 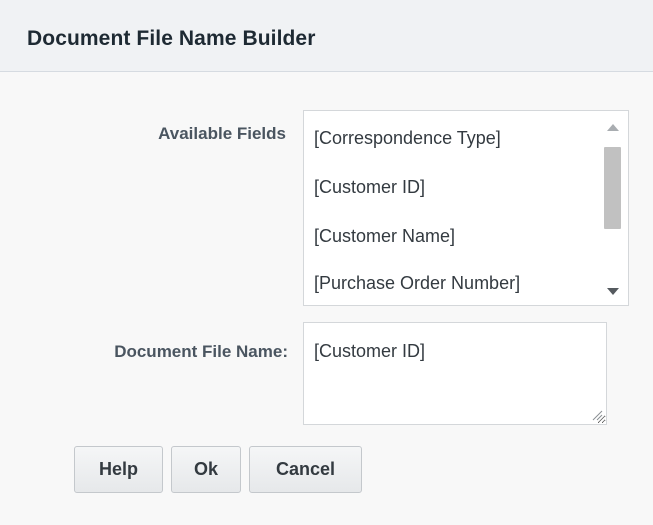 I want to click on listbox-scrollbar, so click(x=612, y=208).